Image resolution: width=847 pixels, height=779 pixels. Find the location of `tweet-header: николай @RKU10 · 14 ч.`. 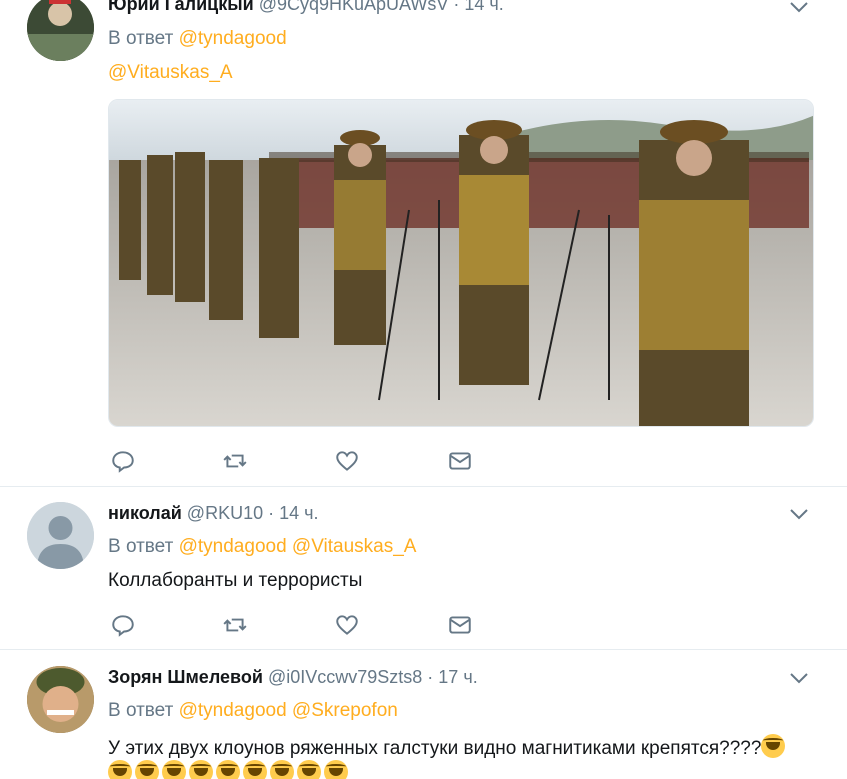

tweet-header: николай @RKU10 · 14 ч. is located at coordinates (213, 513).